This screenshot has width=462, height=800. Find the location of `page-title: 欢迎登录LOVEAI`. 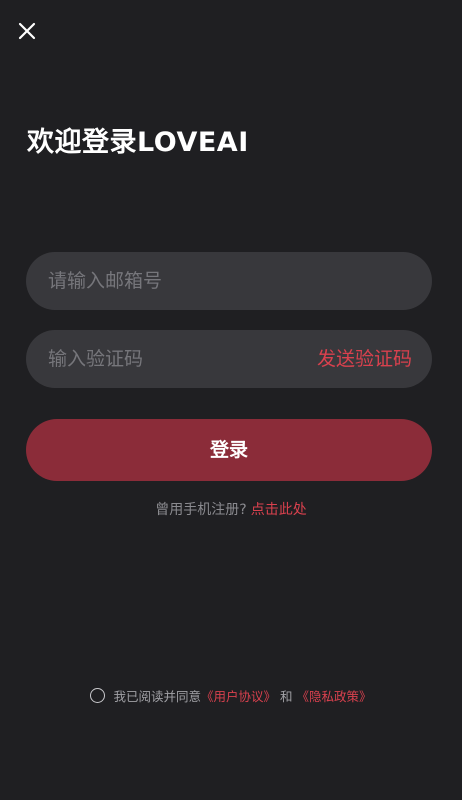

page-title: 欢迎登录LOVEAI is located at coordinates (138, 142).